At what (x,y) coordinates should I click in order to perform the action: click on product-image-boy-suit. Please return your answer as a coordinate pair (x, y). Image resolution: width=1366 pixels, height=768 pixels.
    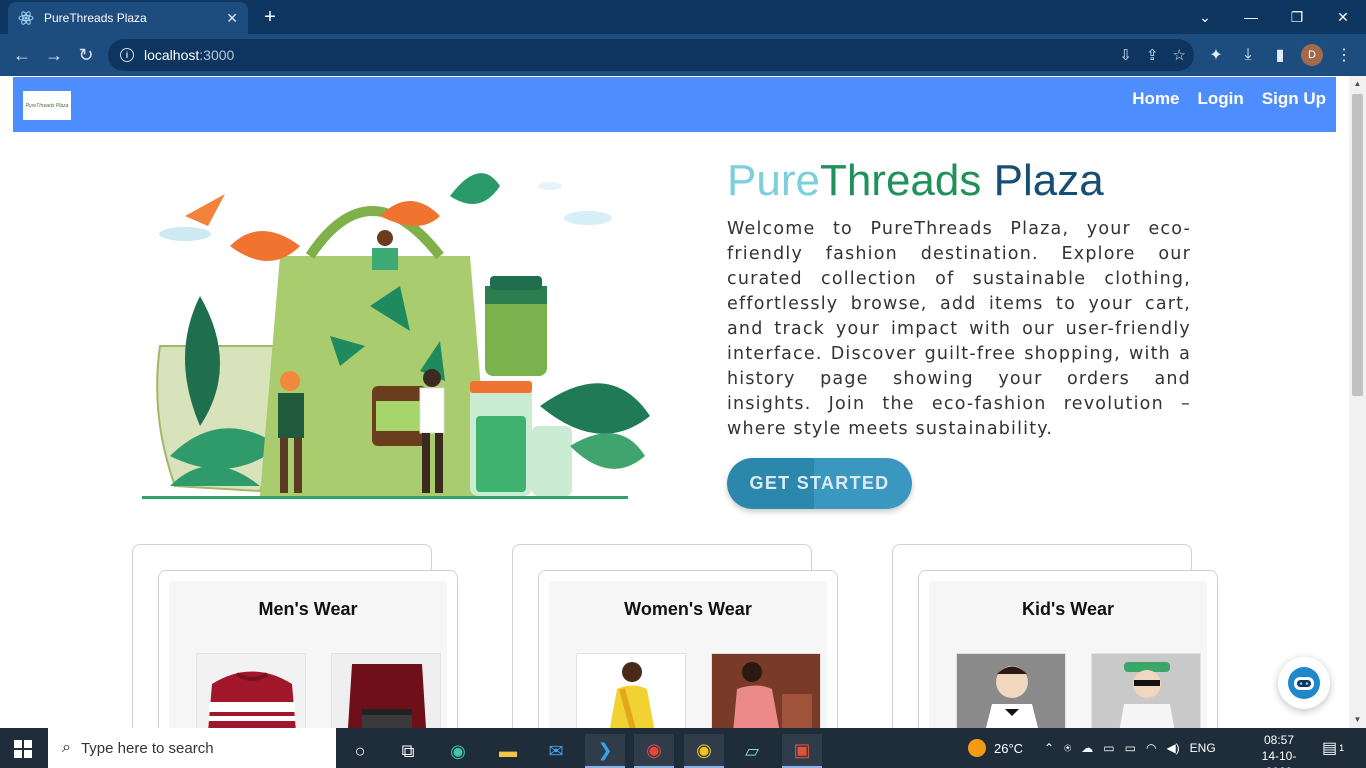
    Looking at the image, I should click on (1011, 690).